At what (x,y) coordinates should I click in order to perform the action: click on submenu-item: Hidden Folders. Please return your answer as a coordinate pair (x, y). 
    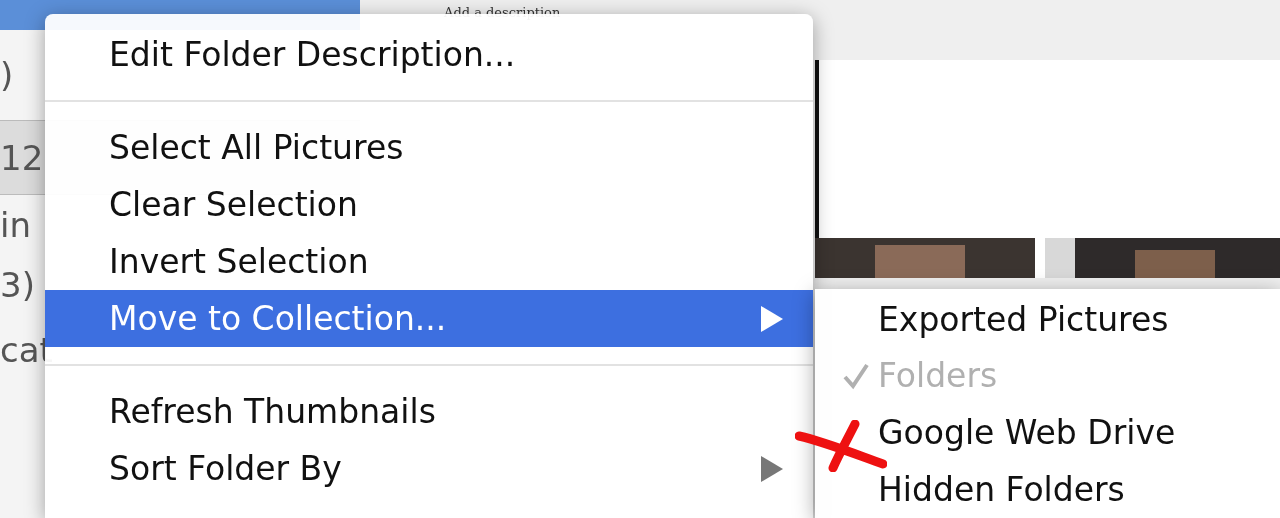
    Looking at the image, I should click on (1047, 489).